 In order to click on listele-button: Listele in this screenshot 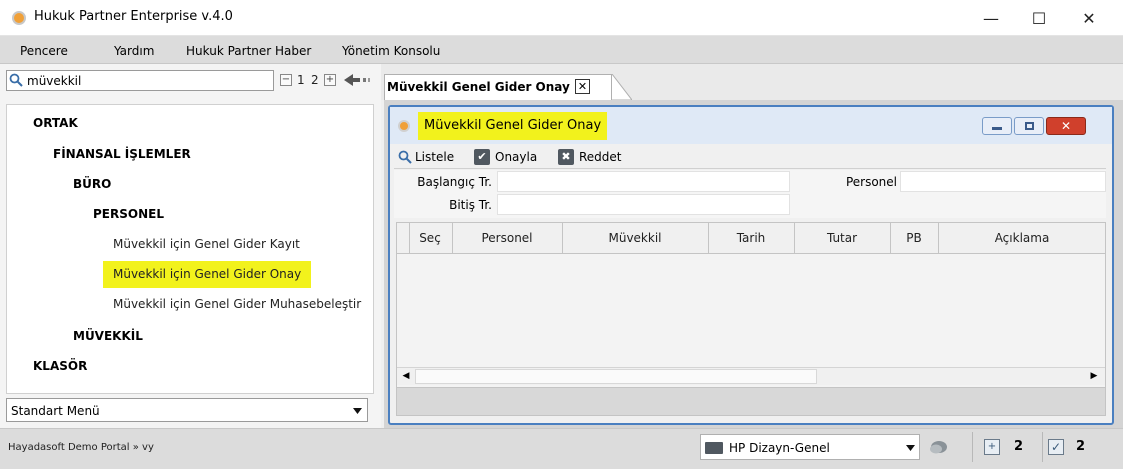, I will do `click(431, 157)`.